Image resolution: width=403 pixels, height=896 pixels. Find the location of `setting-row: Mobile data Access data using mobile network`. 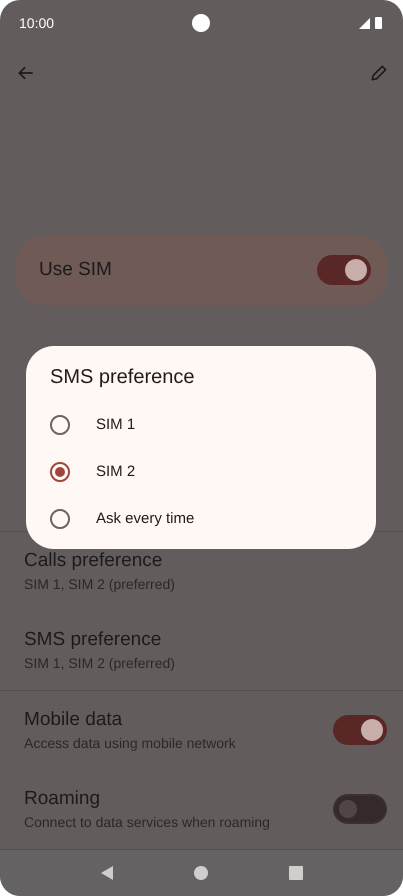

setting-row: Mobile data Access data using mobile network is located at coordinates (201, 730).